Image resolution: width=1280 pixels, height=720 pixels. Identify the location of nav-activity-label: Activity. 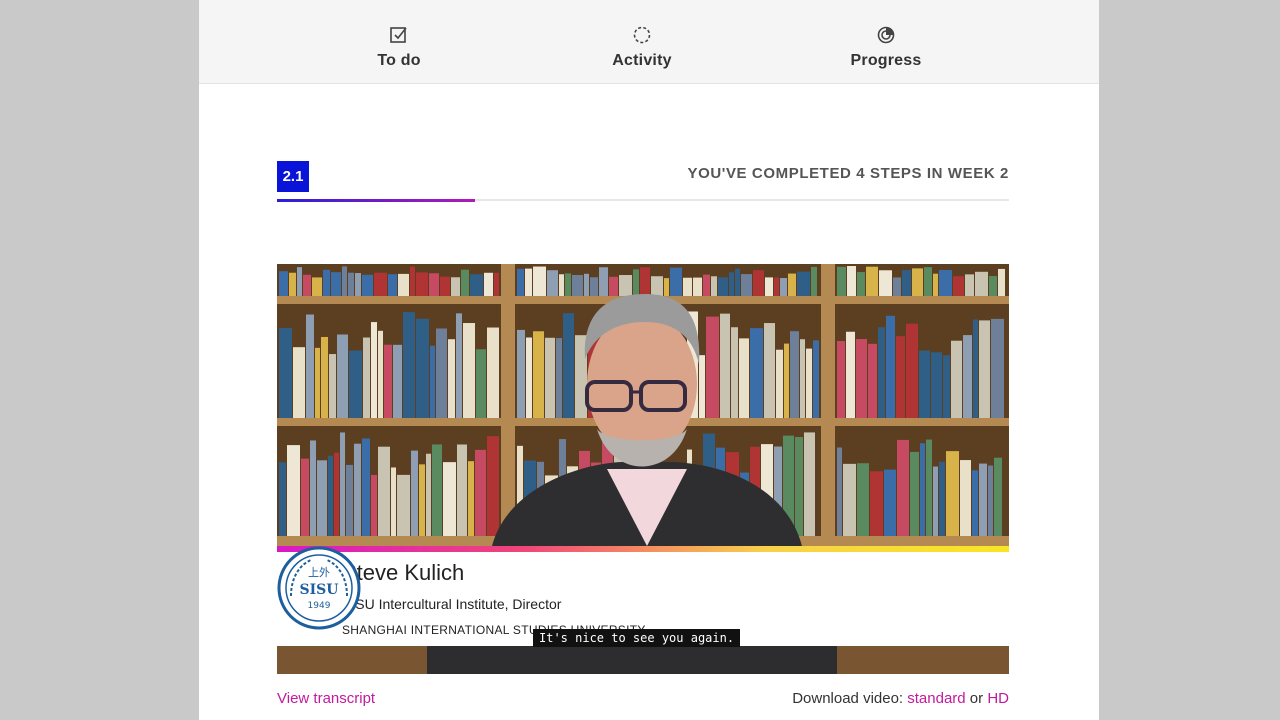
(642, 60).